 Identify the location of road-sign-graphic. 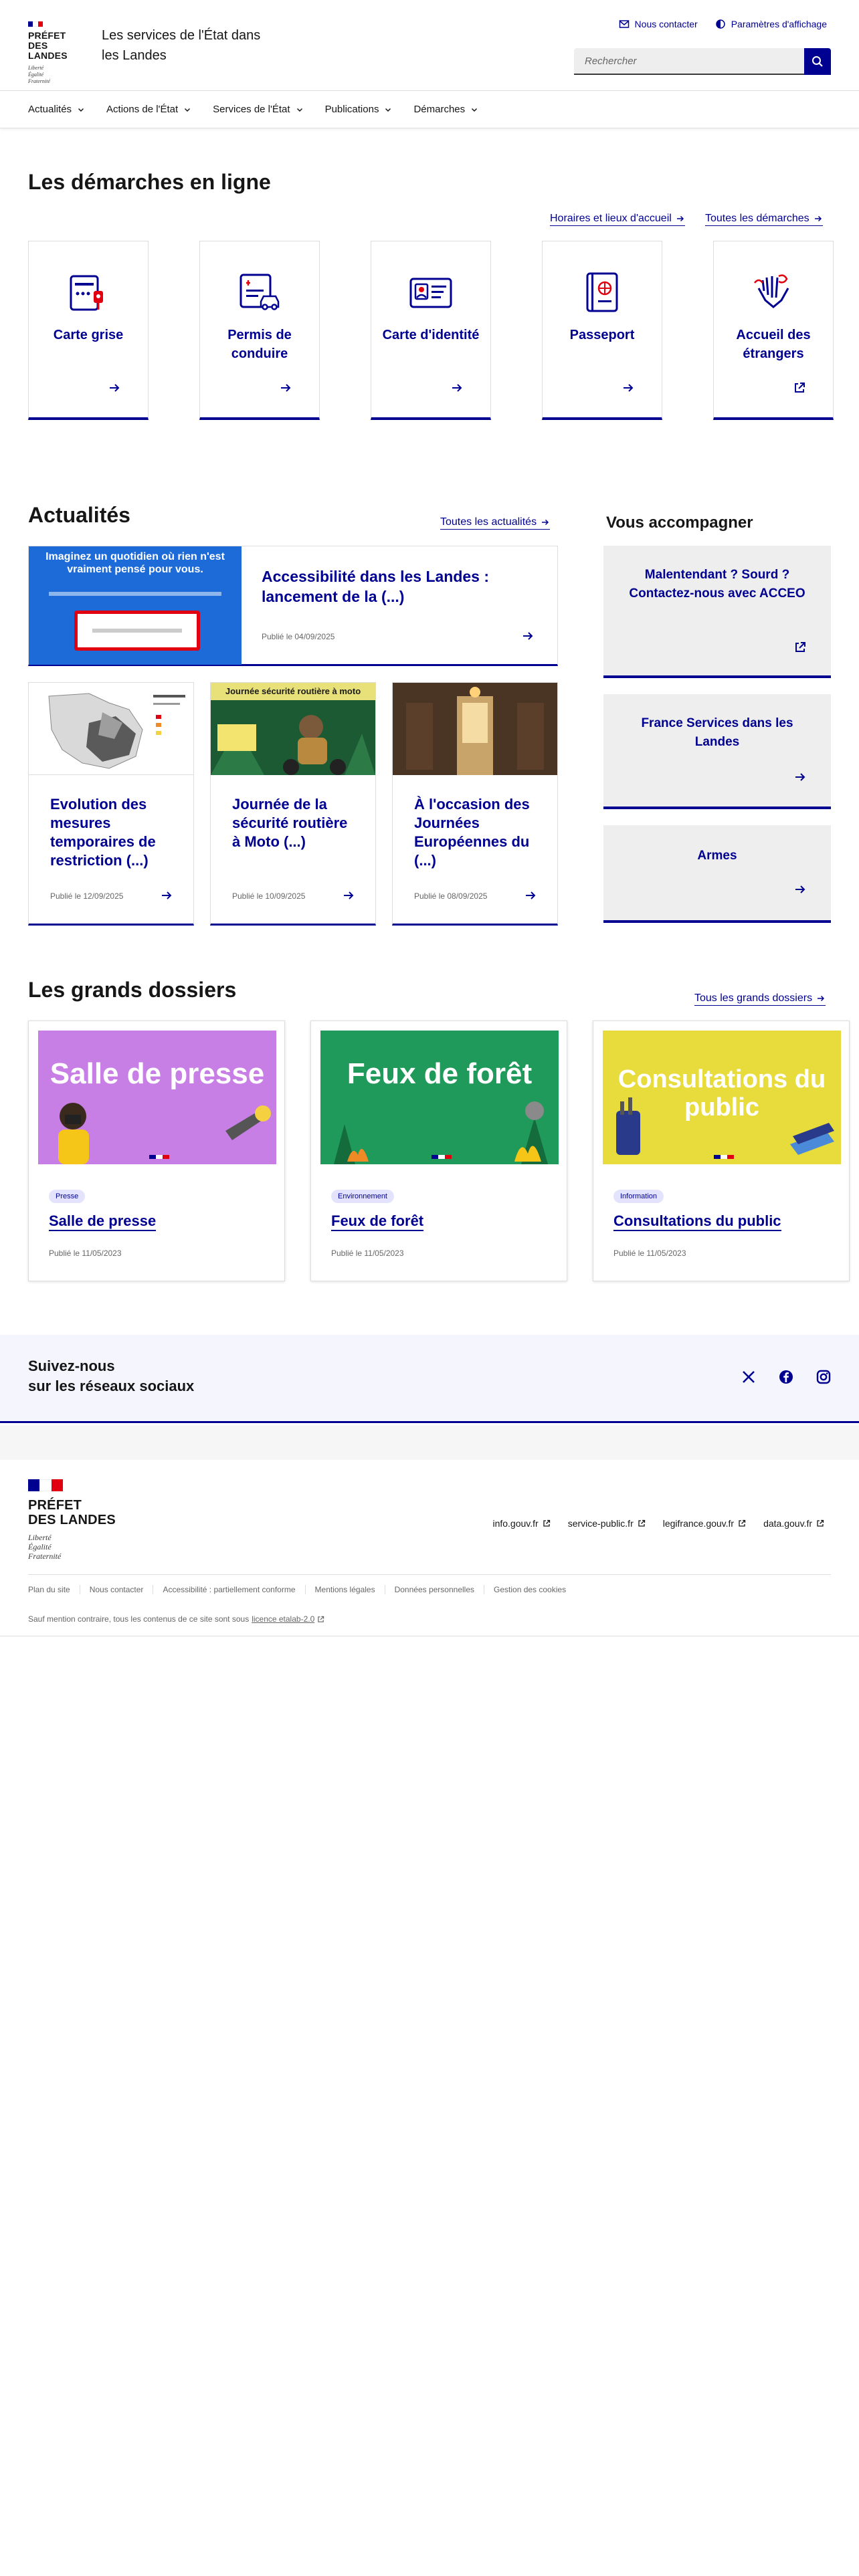
(137, 631).